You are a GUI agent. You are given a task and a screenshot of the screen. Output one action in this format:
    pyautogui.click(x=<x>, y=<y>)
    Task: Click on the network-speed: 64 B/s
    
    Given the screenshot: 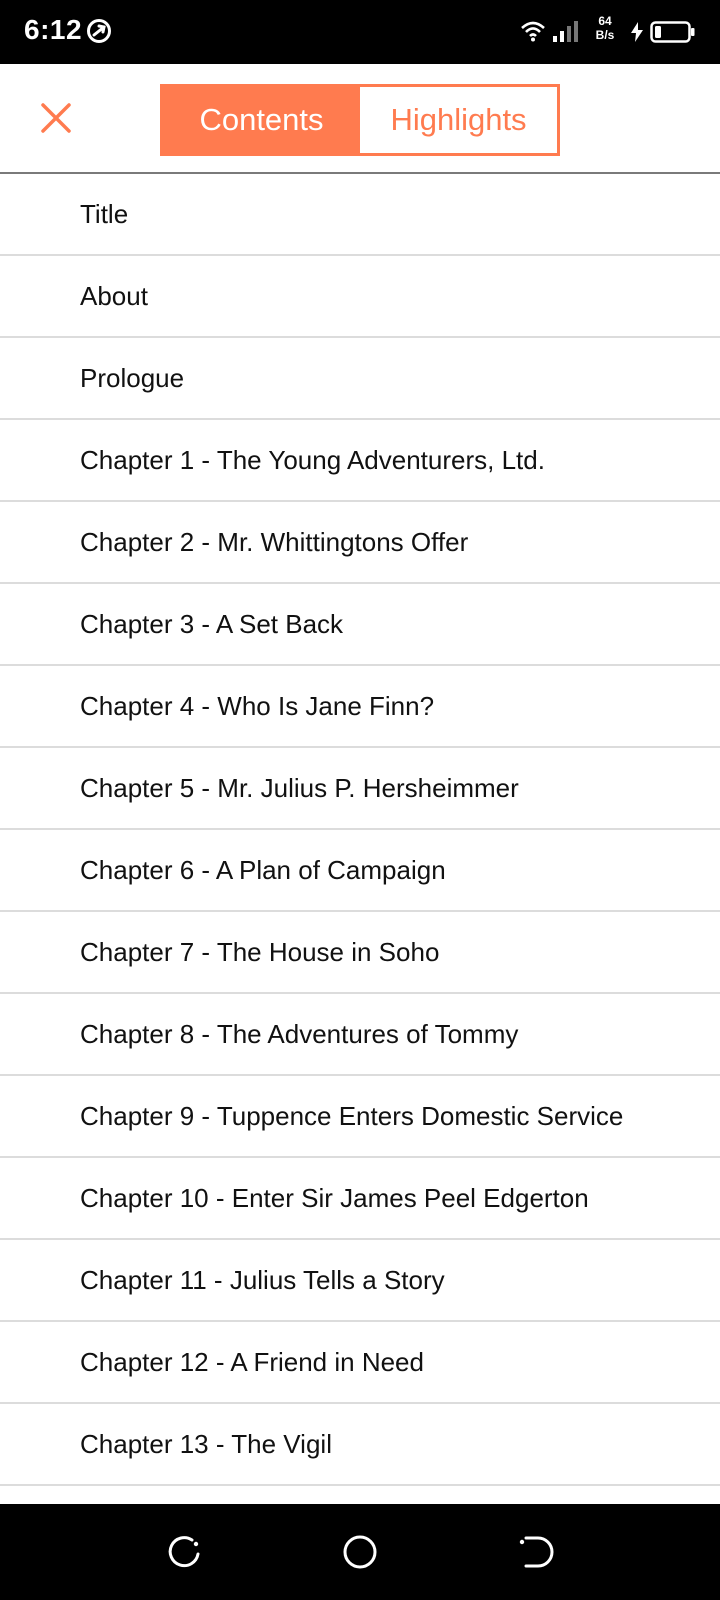 What is the action you would take?
    pyautogui.click(x=605, y=28)
    